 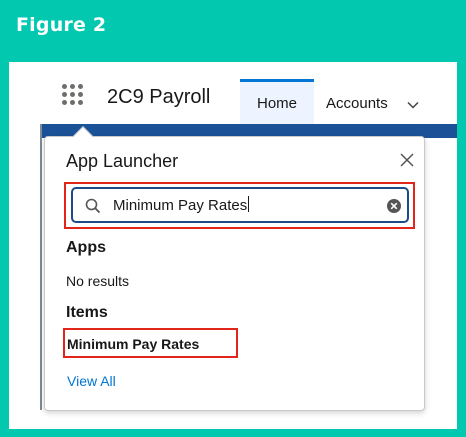 I want to click on tab-home: Home, so click(x=277, y=101).